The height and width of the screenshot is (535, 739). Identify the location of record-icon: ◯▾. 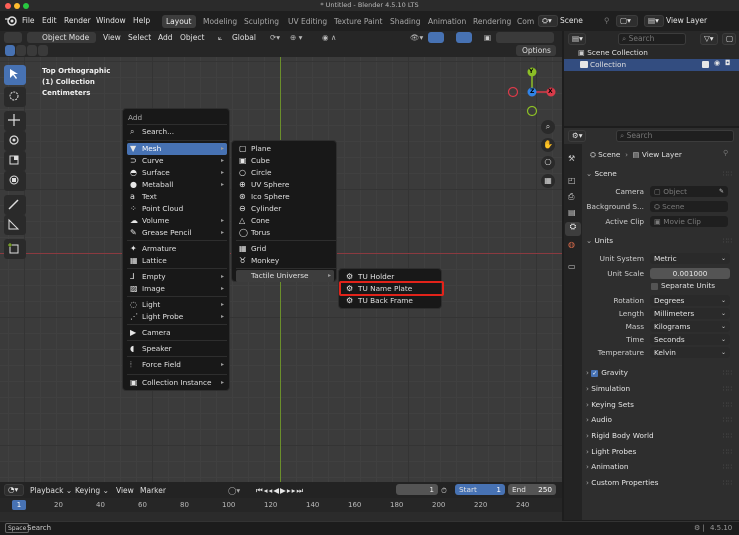
(234, 490).